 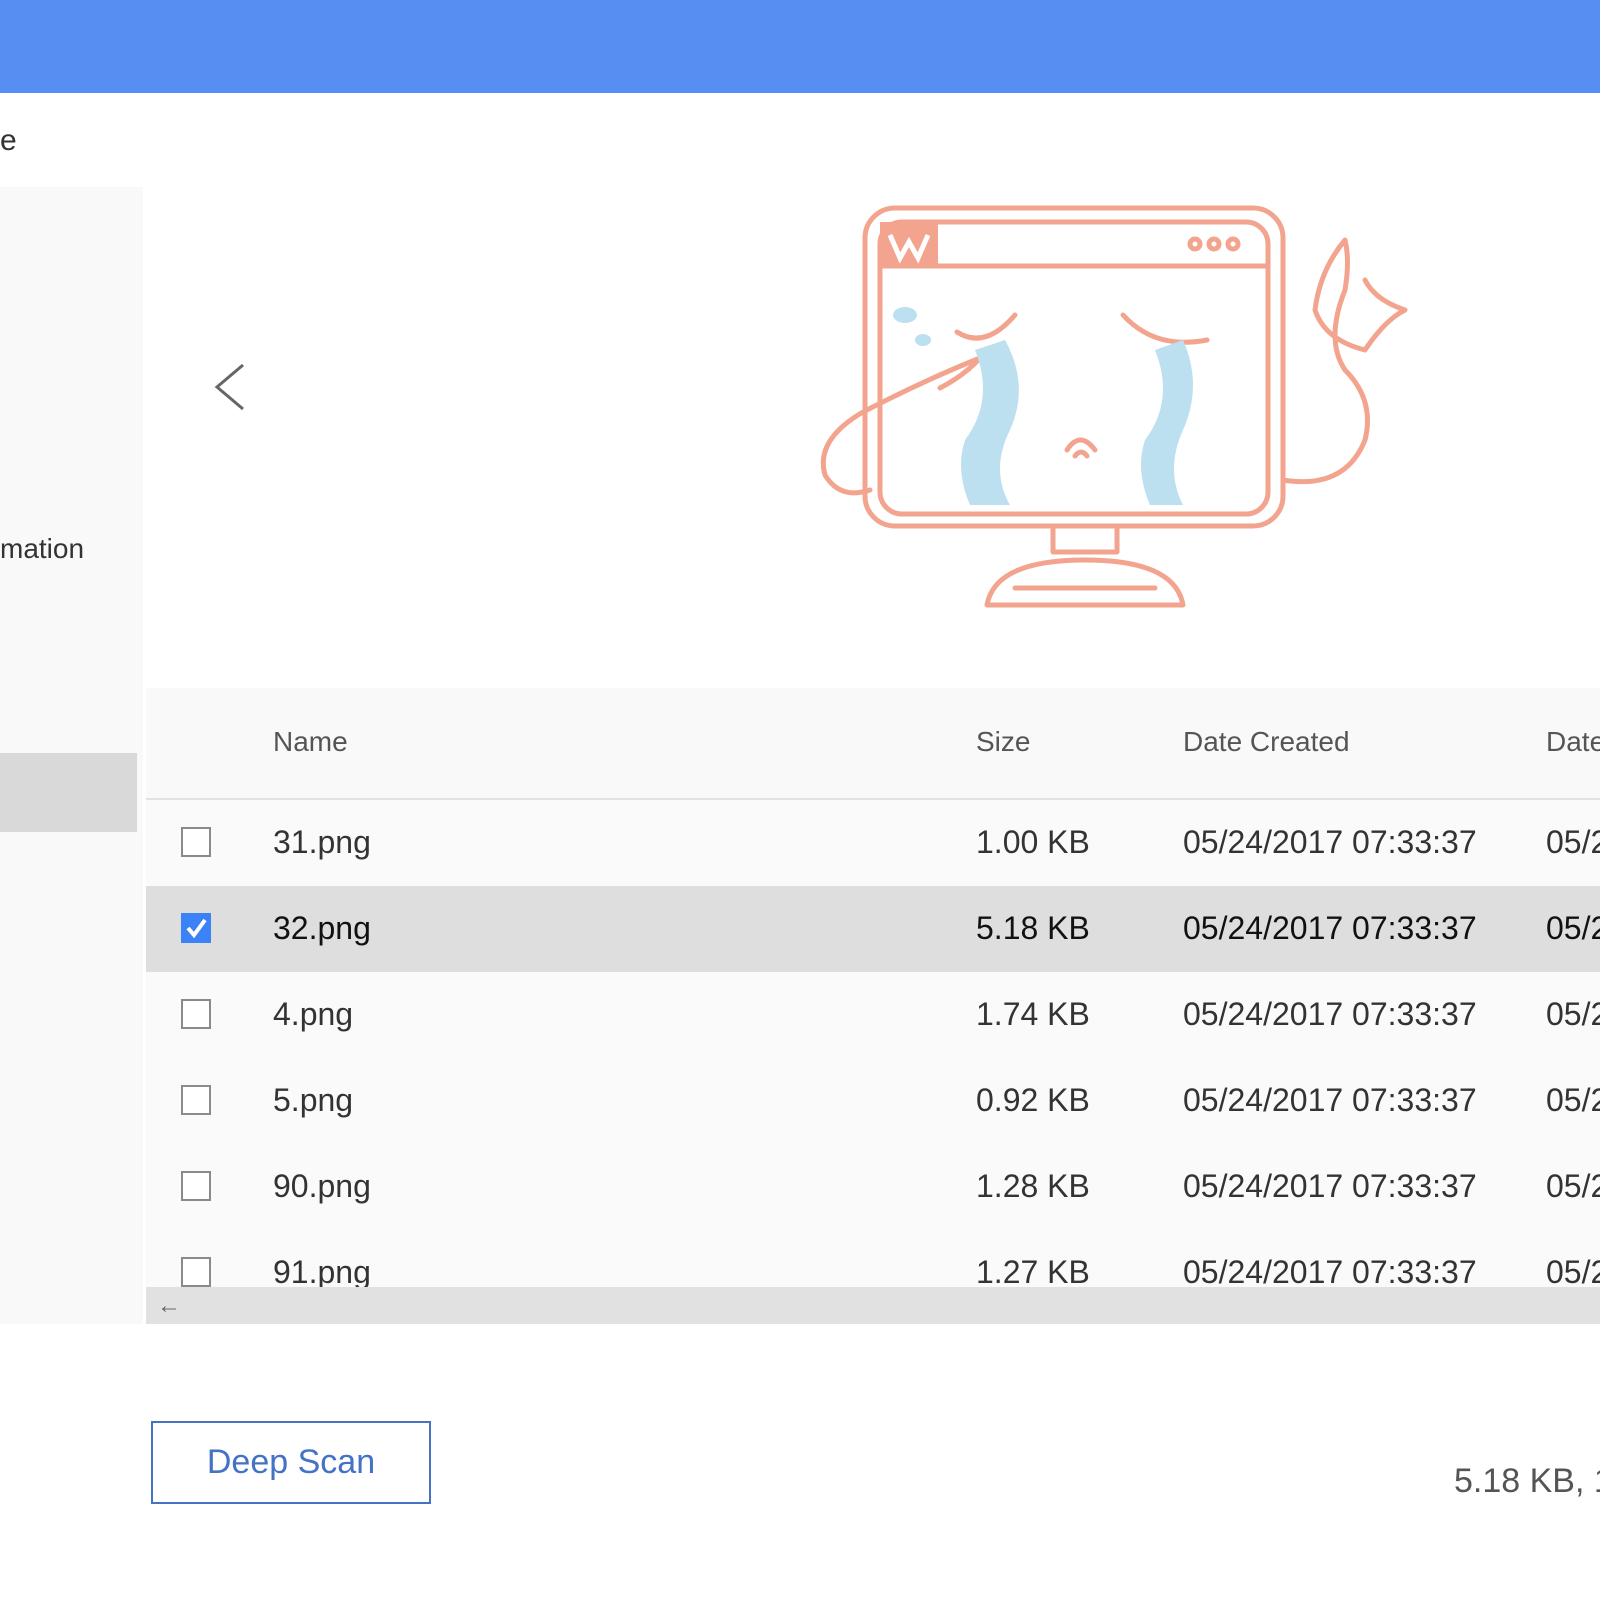 What do you see at coordinates (313, 1014) in the screenshot?
I see `file-name: 4.png` at bounding box center [313, 1014].